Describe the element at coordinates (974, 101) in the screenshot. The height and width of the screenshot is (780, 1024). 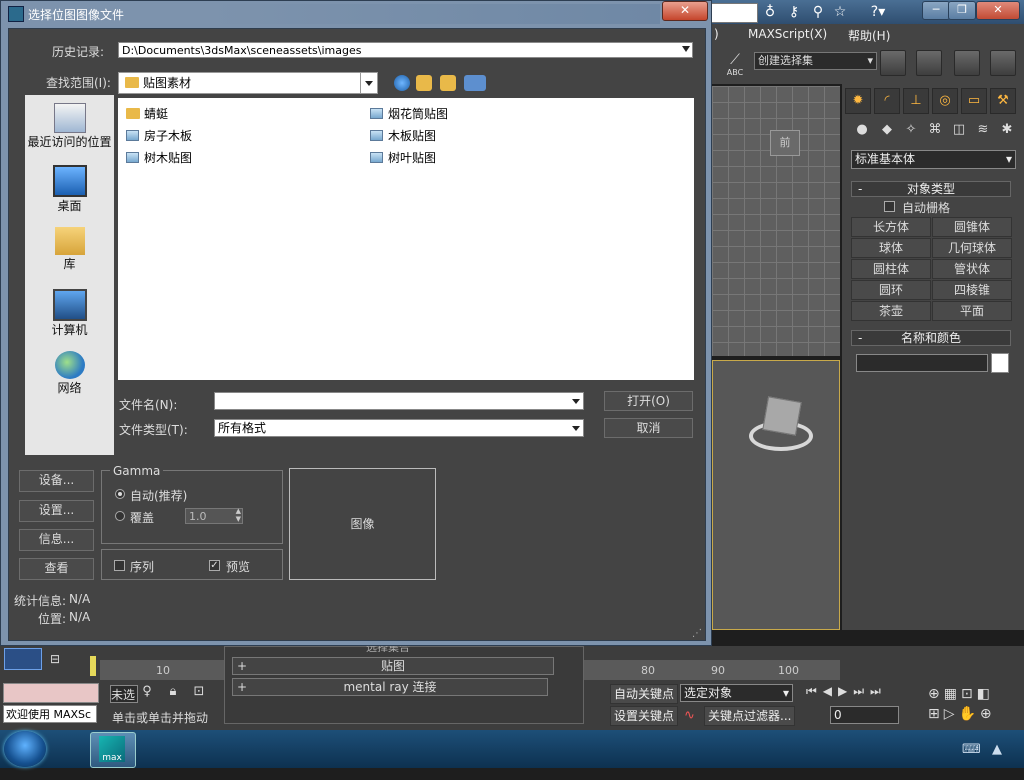
I see `display-tab-icon: ▭` at that location.